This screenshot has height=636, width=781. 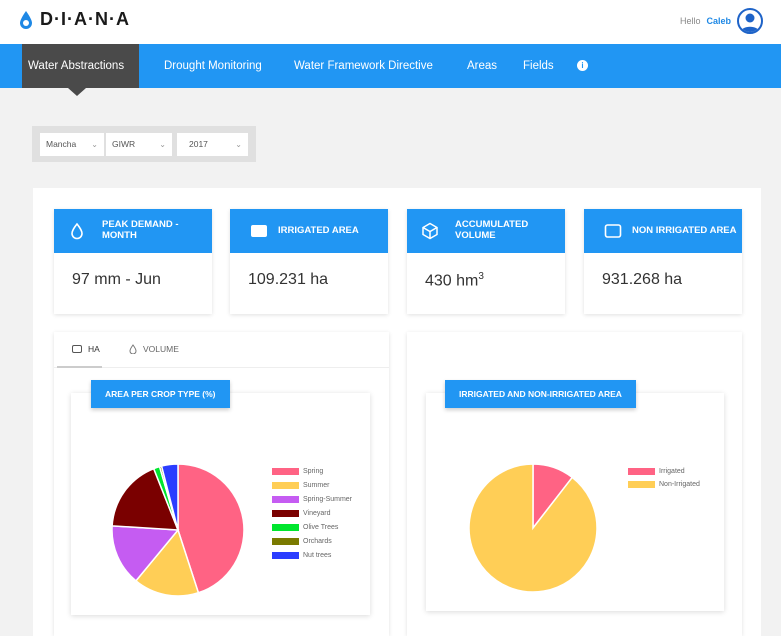 I want to click on rectangle-icon, so click(x=259, y=231).